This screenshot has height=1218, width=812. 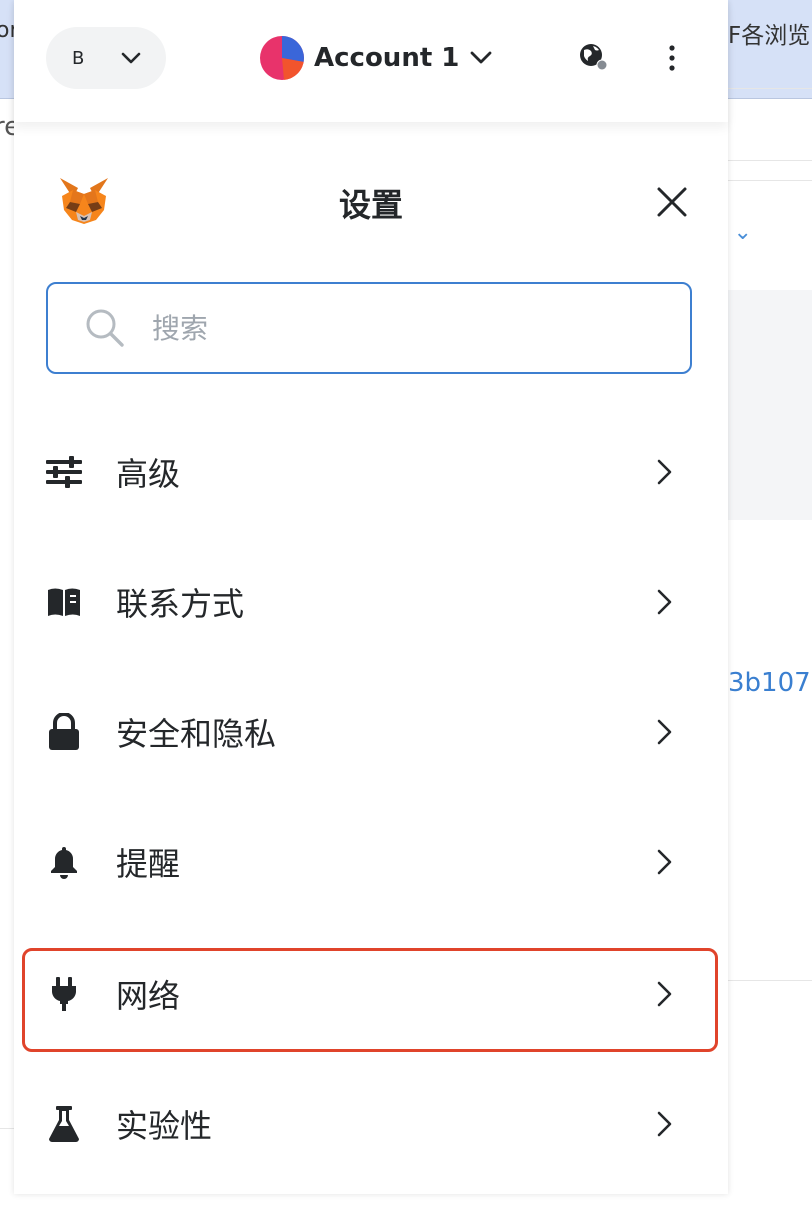 What do you see at coordinates (64, 472) in the screenshot?
I see `sliders-icon` at bounding box center [64, 472].